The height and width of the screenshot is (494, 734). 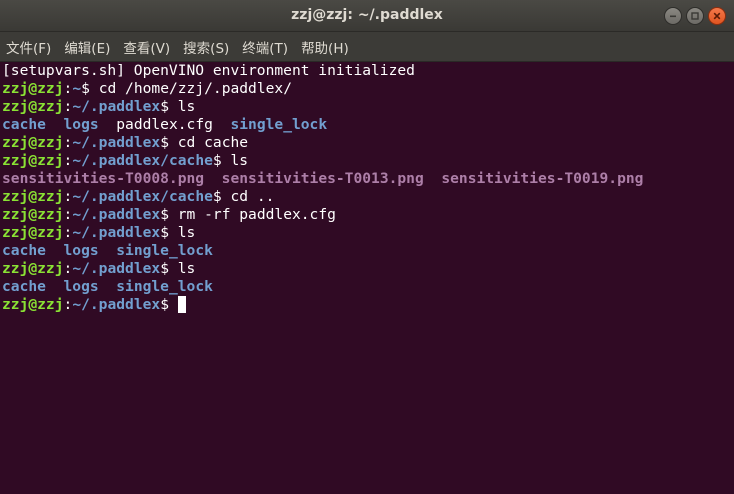 What do you see at coordinates (181, 304) in the screenshot?
I see `text-cursor` at bounding box center [181, 304].